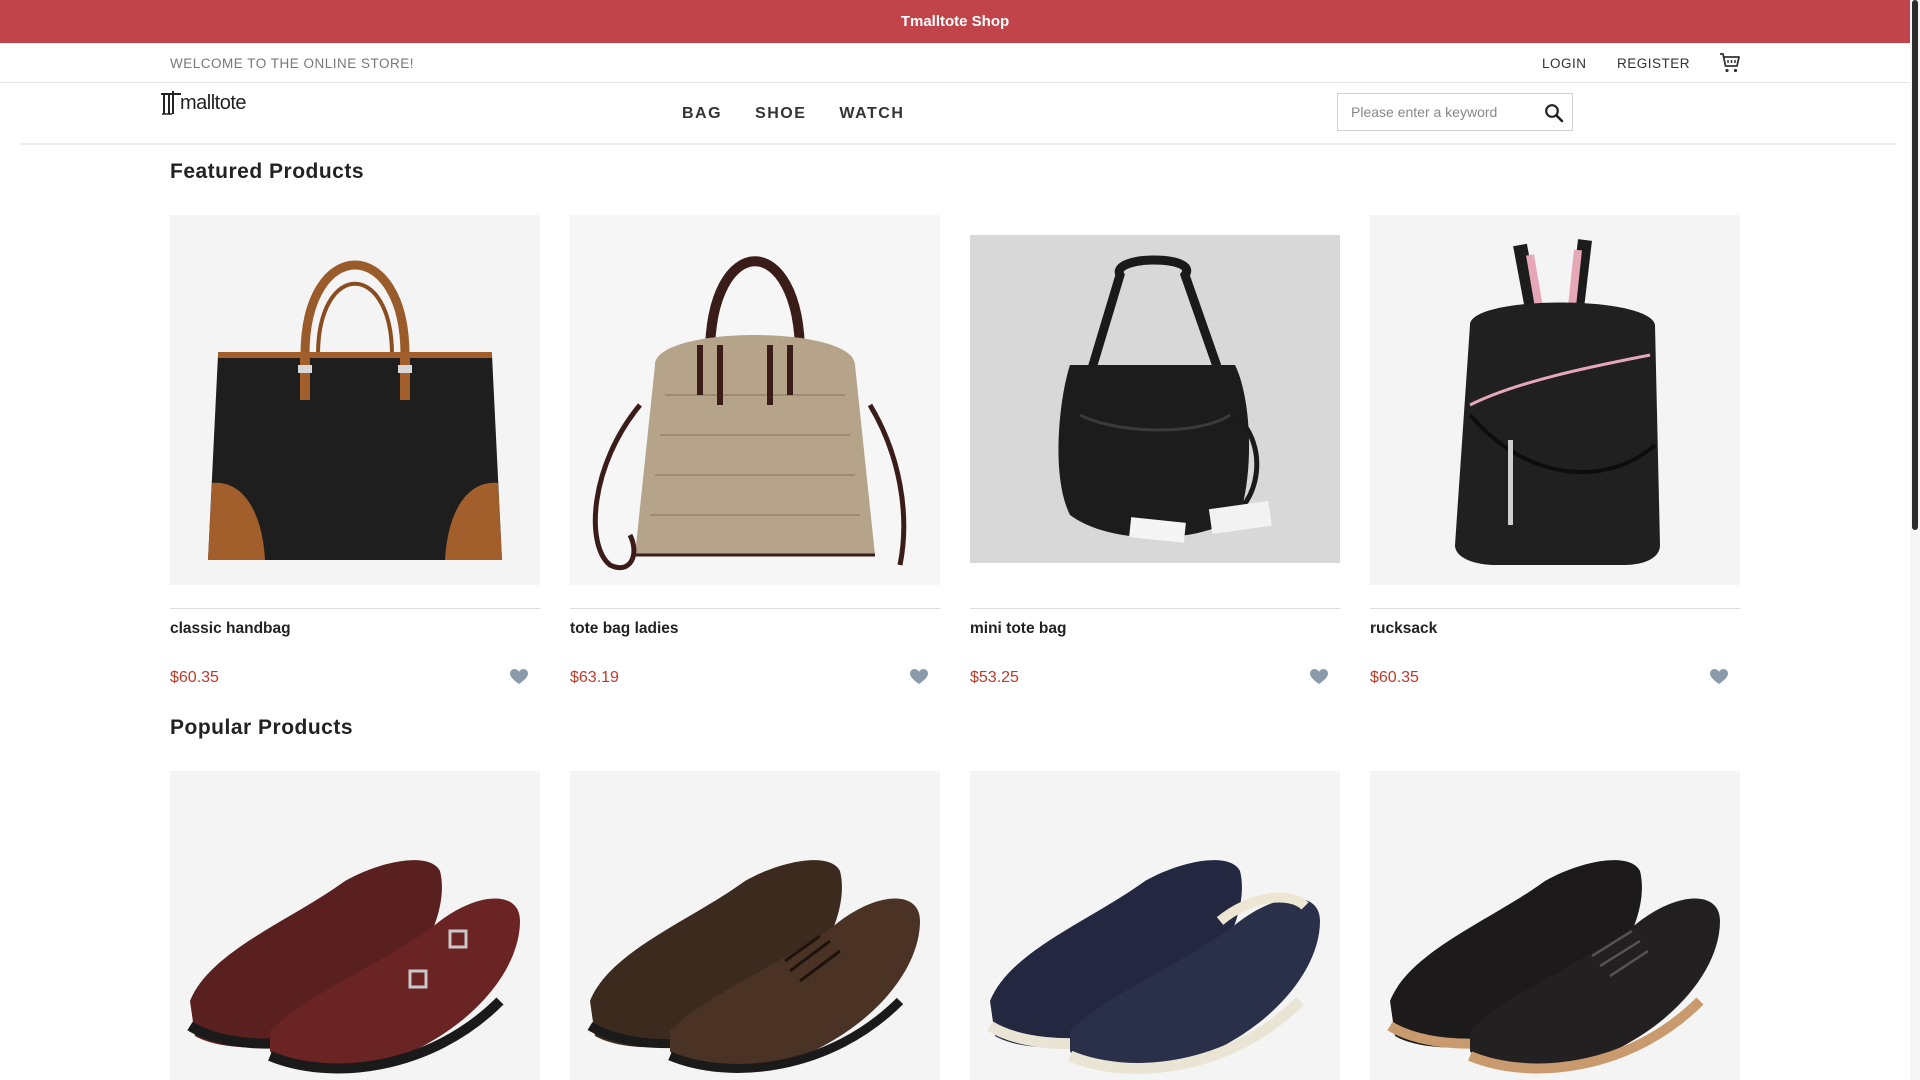 This screenshot has height=1080, width=1920. Describe the element at coordinates (994, 677) in the screenshot. I see `product-price: $53.25` at that location.